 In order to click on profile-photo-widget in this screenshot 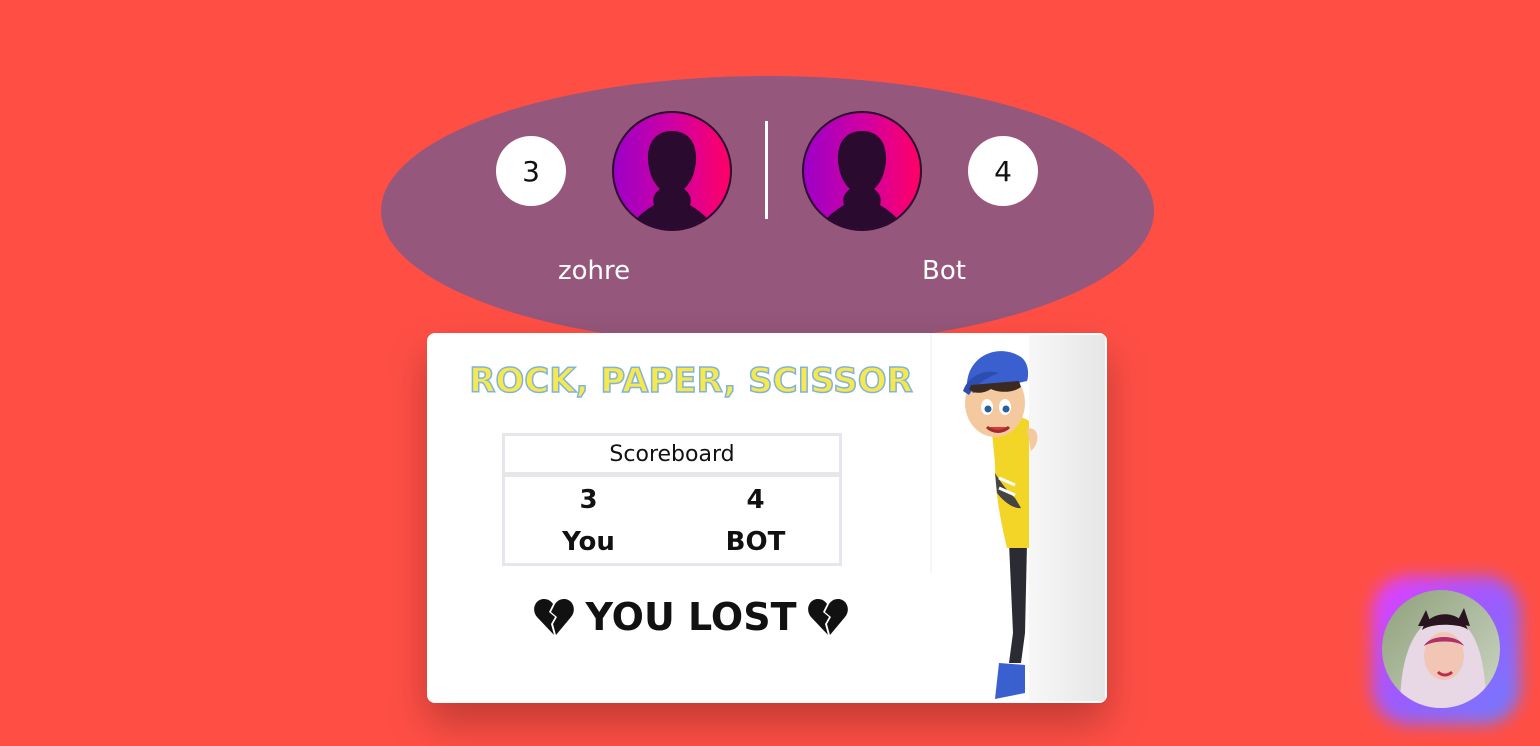, I will do `click(1446, 650)`.